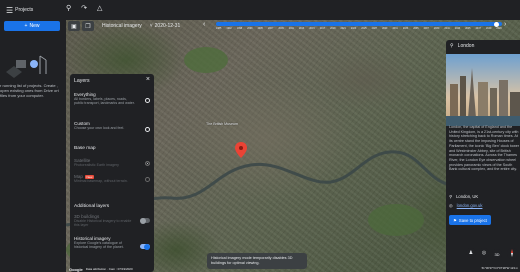 The image size is (520, 272). What do you see at coordinates (32, 26) in the screenshot?
I see `new-project-button: + New` at bounding box center [32, 26].